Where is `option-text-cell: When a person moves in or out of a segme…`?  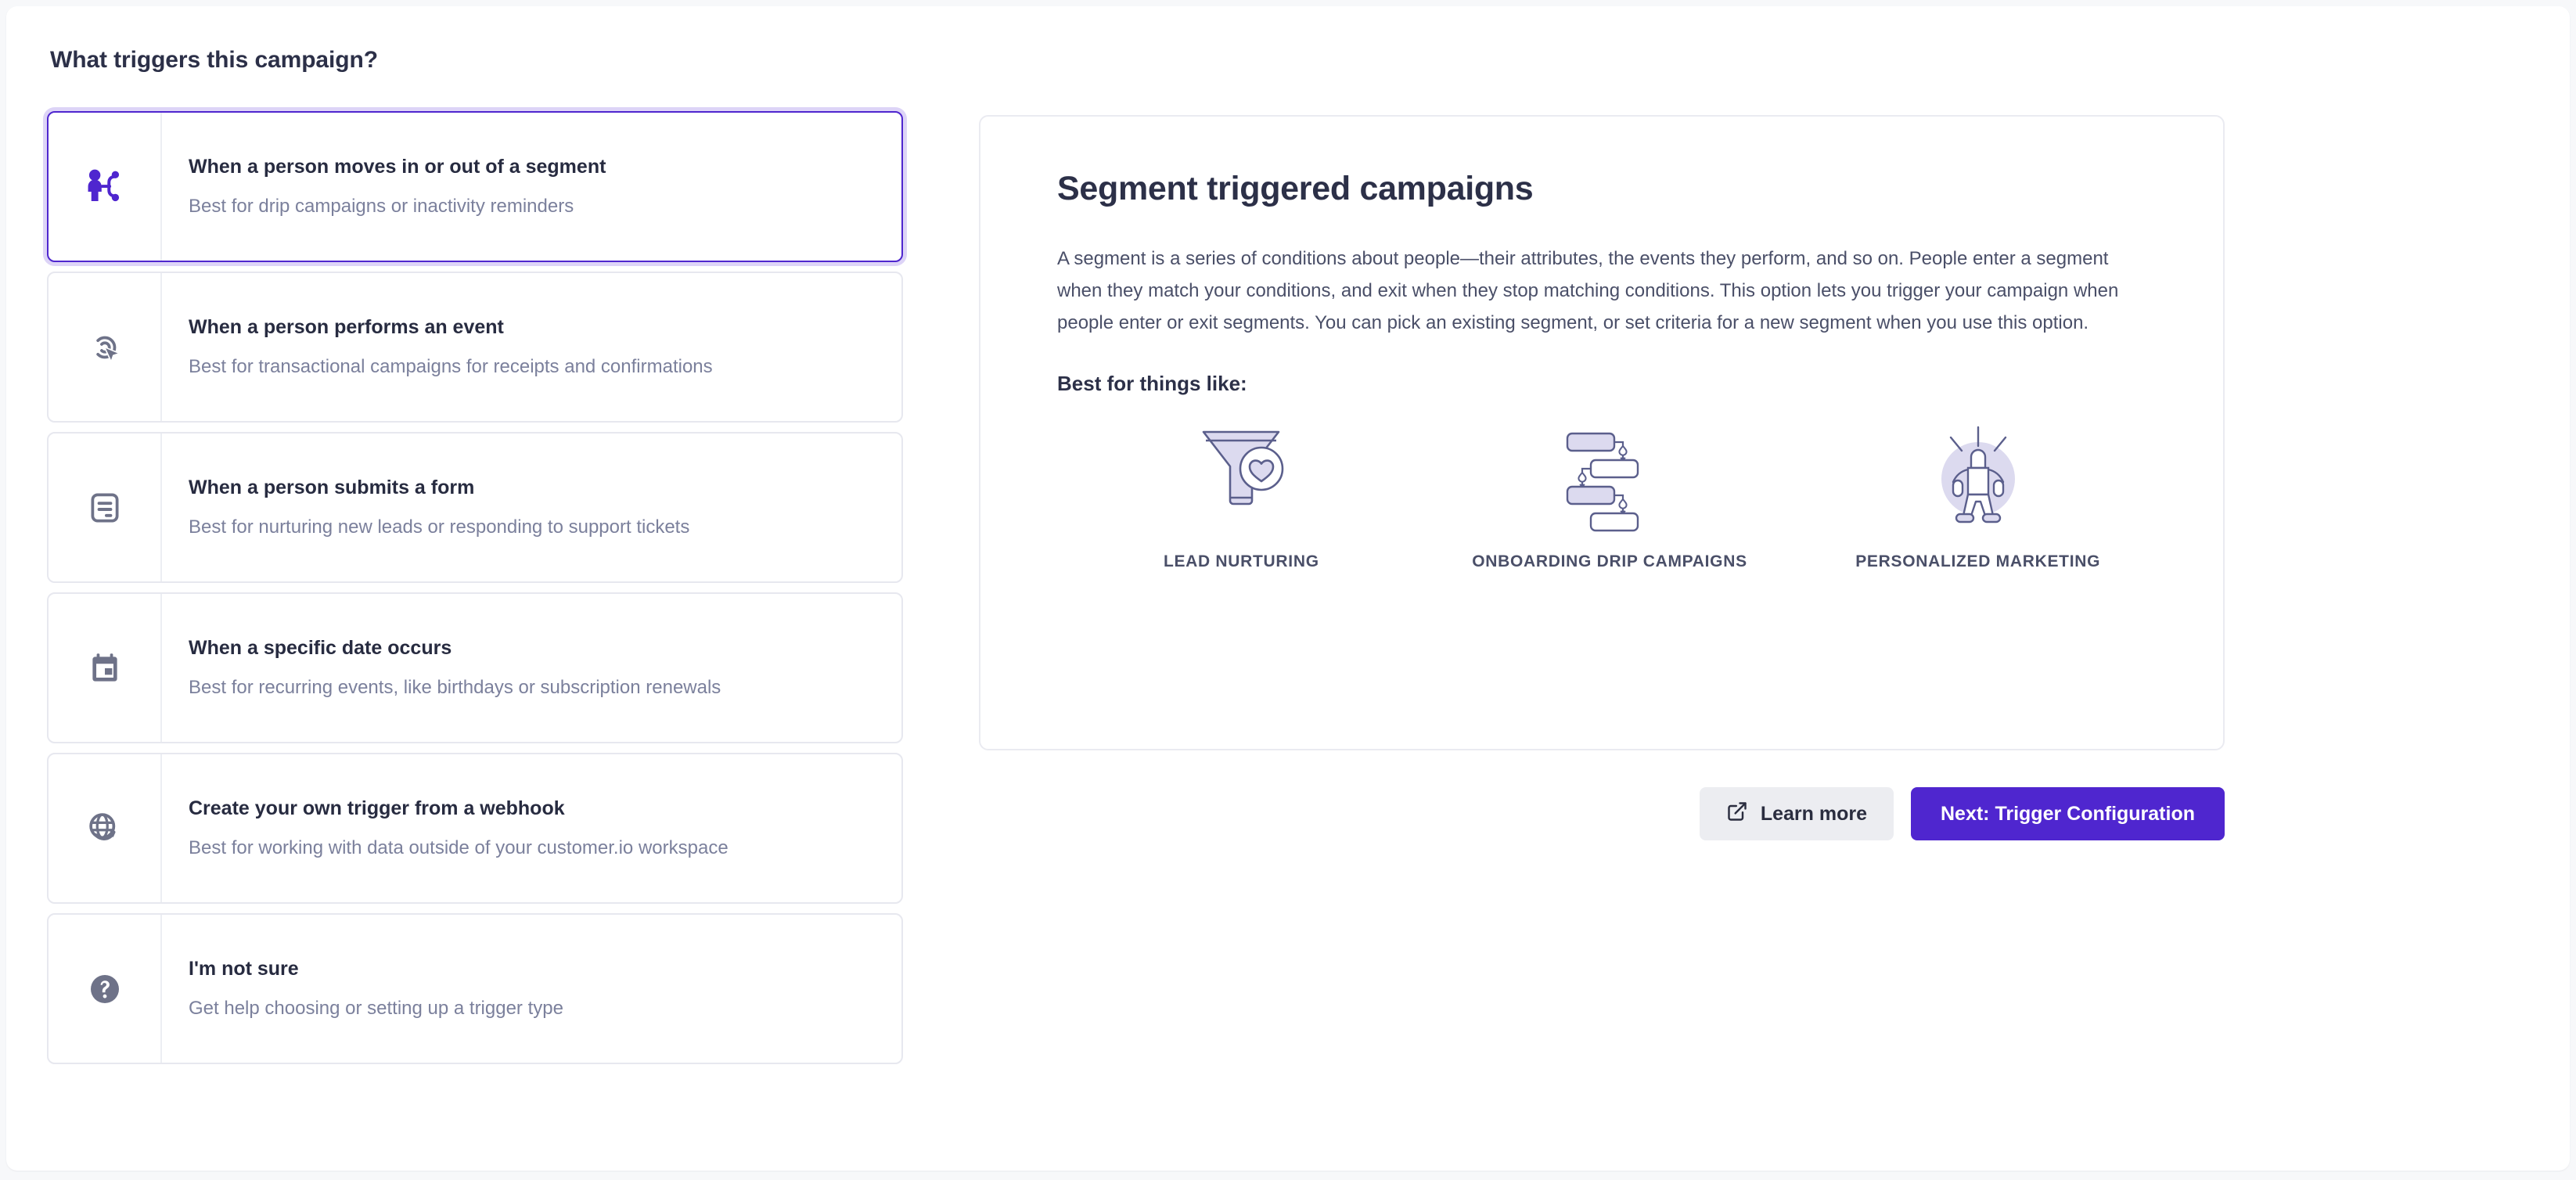 option-text-cell: When a person moves in or out of a segme… is located at coordinates (531, 187).